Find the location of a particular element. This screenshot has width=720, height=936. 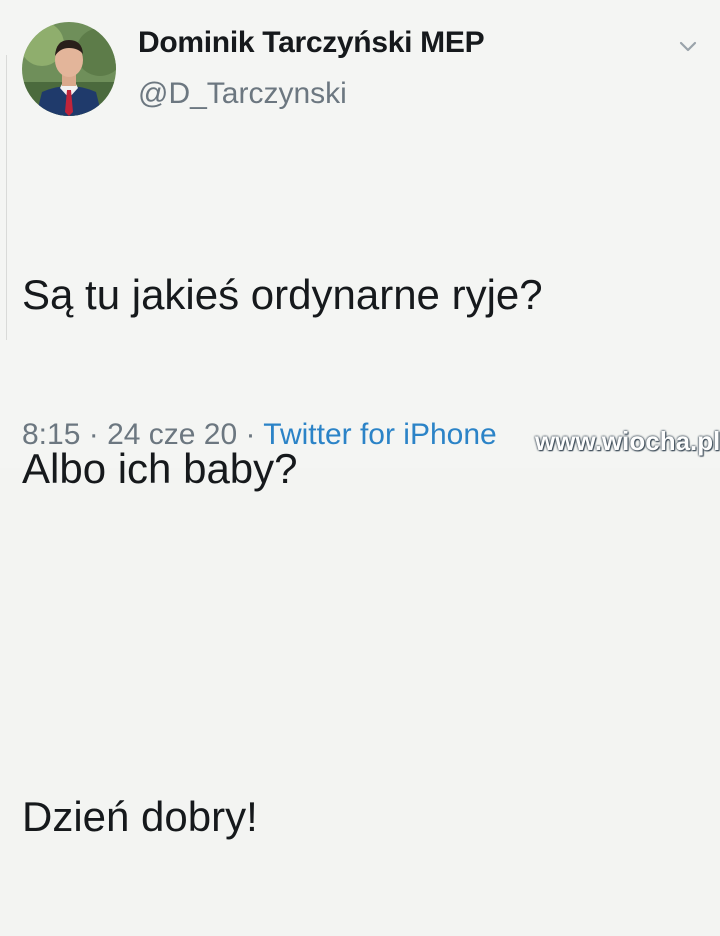

watermark: www.wiocha.pl is located at coordinates (627, 441).